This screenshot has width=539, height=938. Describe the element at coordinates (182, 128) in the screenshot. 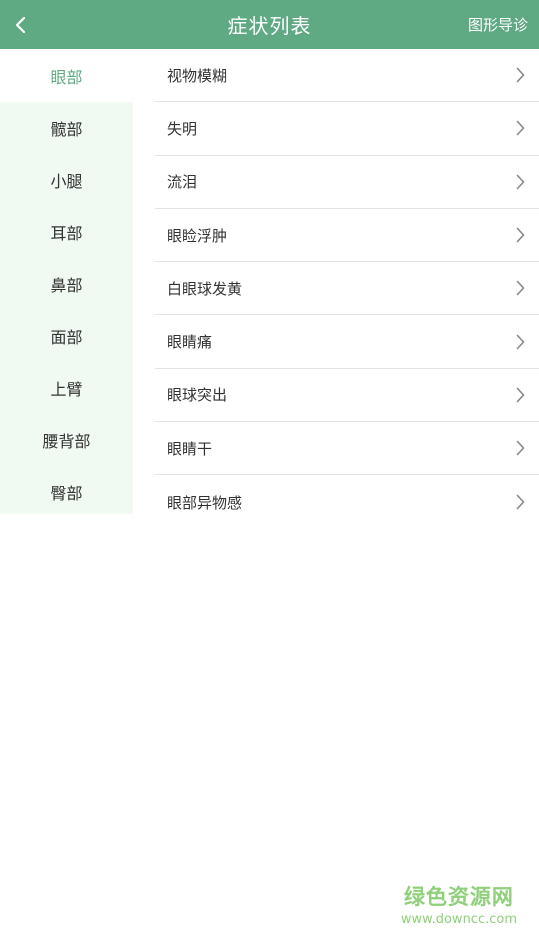

I see `list-item-label: 失明` at that location.